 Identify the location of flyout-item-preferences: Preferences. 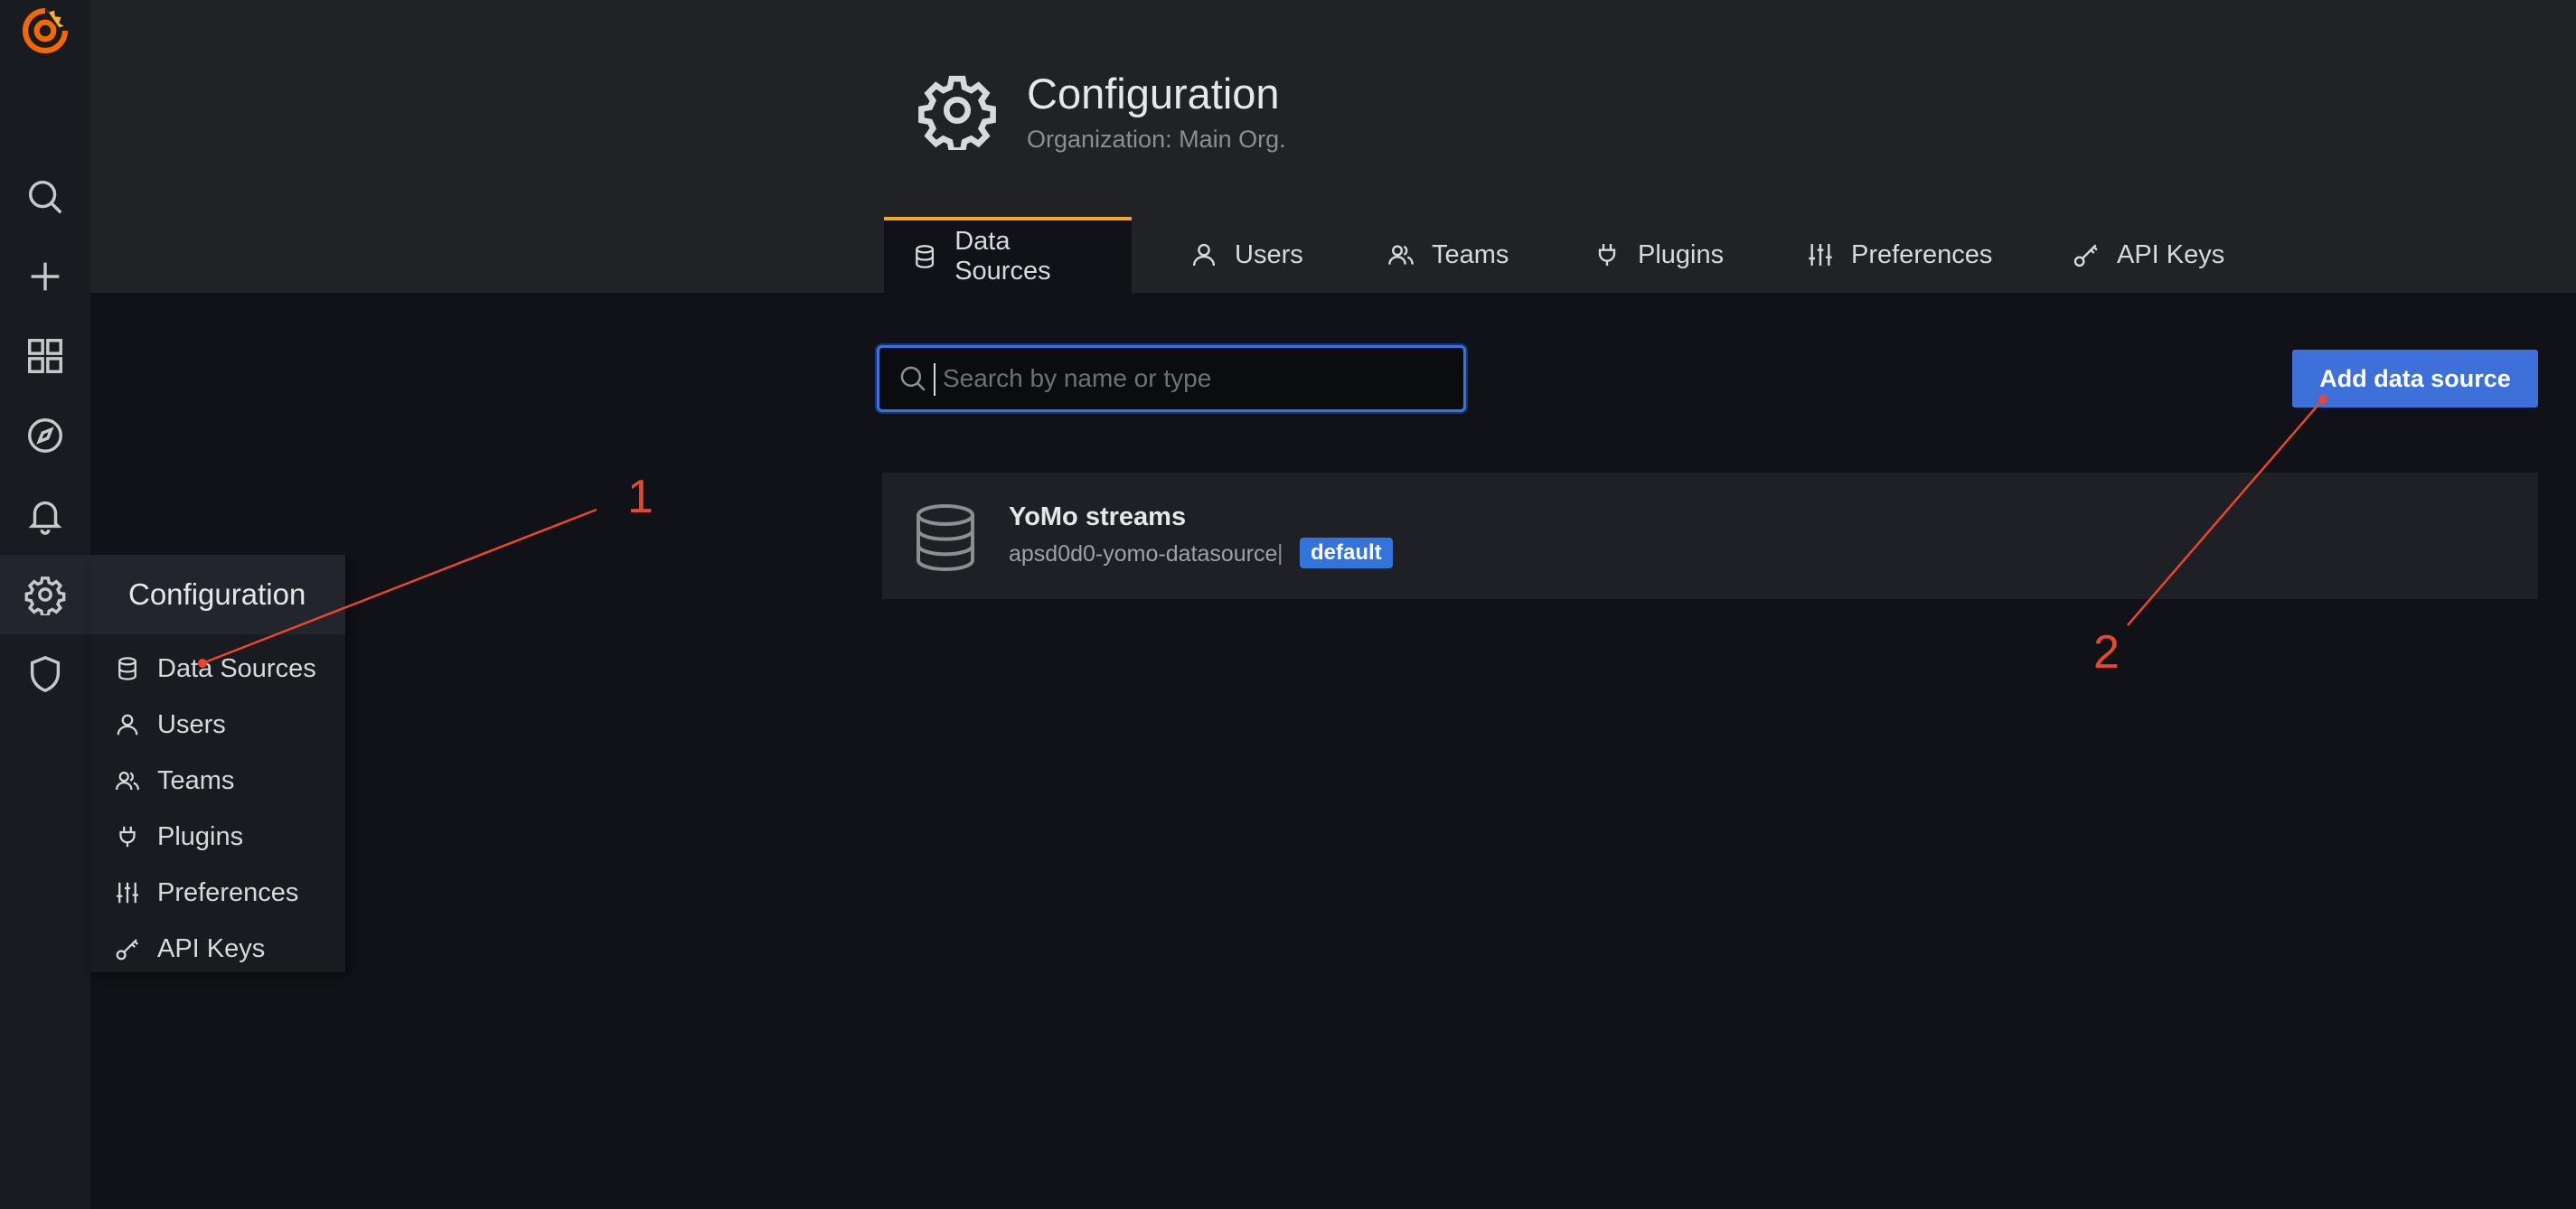
(217, 893).